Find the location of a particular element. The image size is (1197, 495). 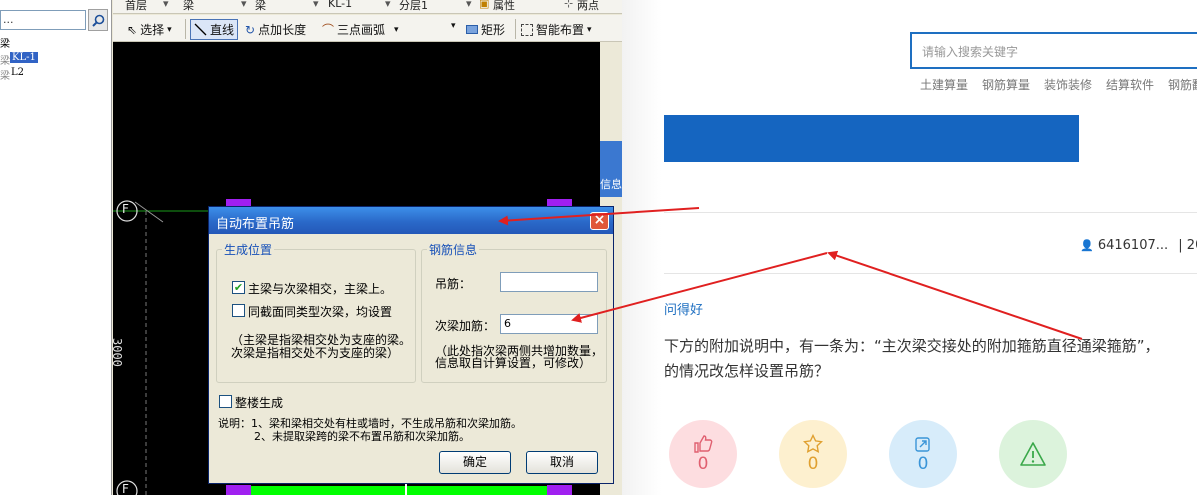

select-button: ⇖ 选择 ▾ is located at coordinates (149, 29).